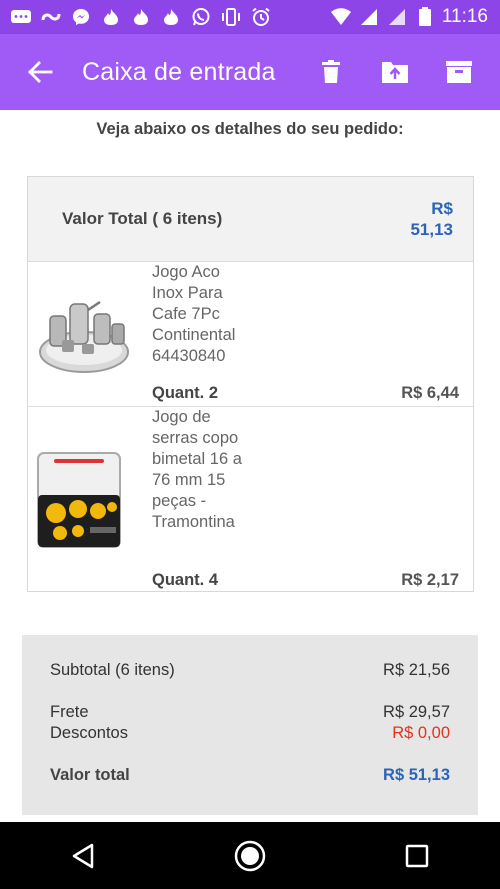 This screenshot has height=889, width=500. Describe the element at coordinates (201, 17) in the screenshot. I see `whatsapp-icon` at that location.